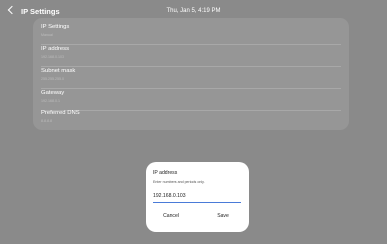 The width and height of the screenshot is (387, 244). I want to click on setting-subnet-mask: Subnet mask 255.255.255.0, so click(191, 77).